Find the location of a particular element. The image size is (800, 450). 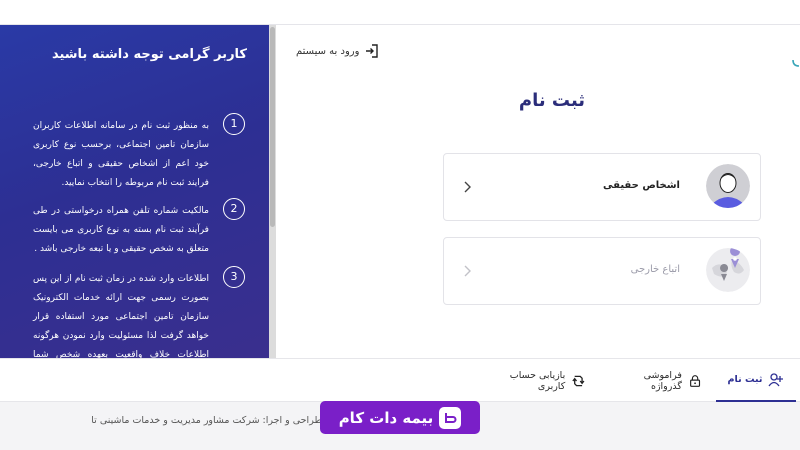

refresh-icon is located at coordinates (578, 380).